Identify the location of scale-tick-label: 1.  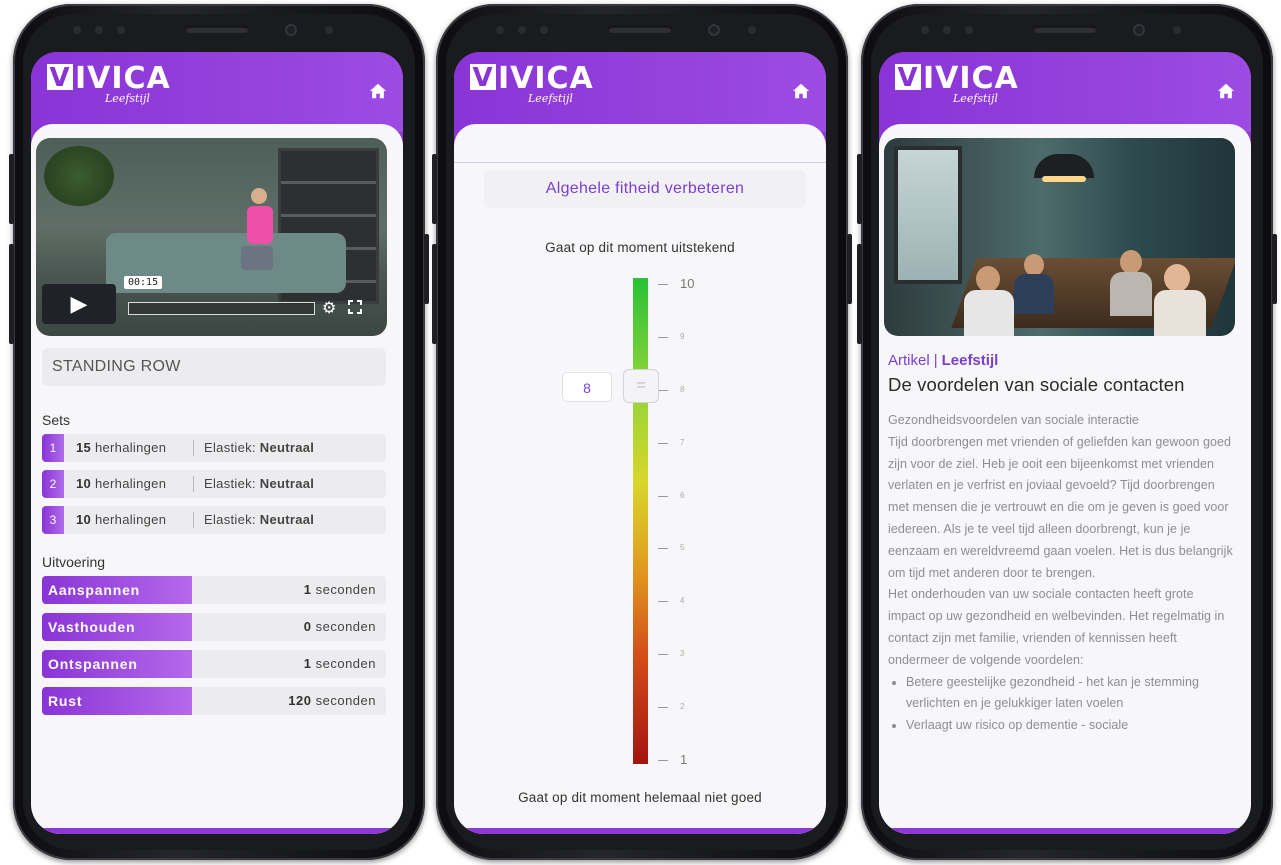
(684, 759).